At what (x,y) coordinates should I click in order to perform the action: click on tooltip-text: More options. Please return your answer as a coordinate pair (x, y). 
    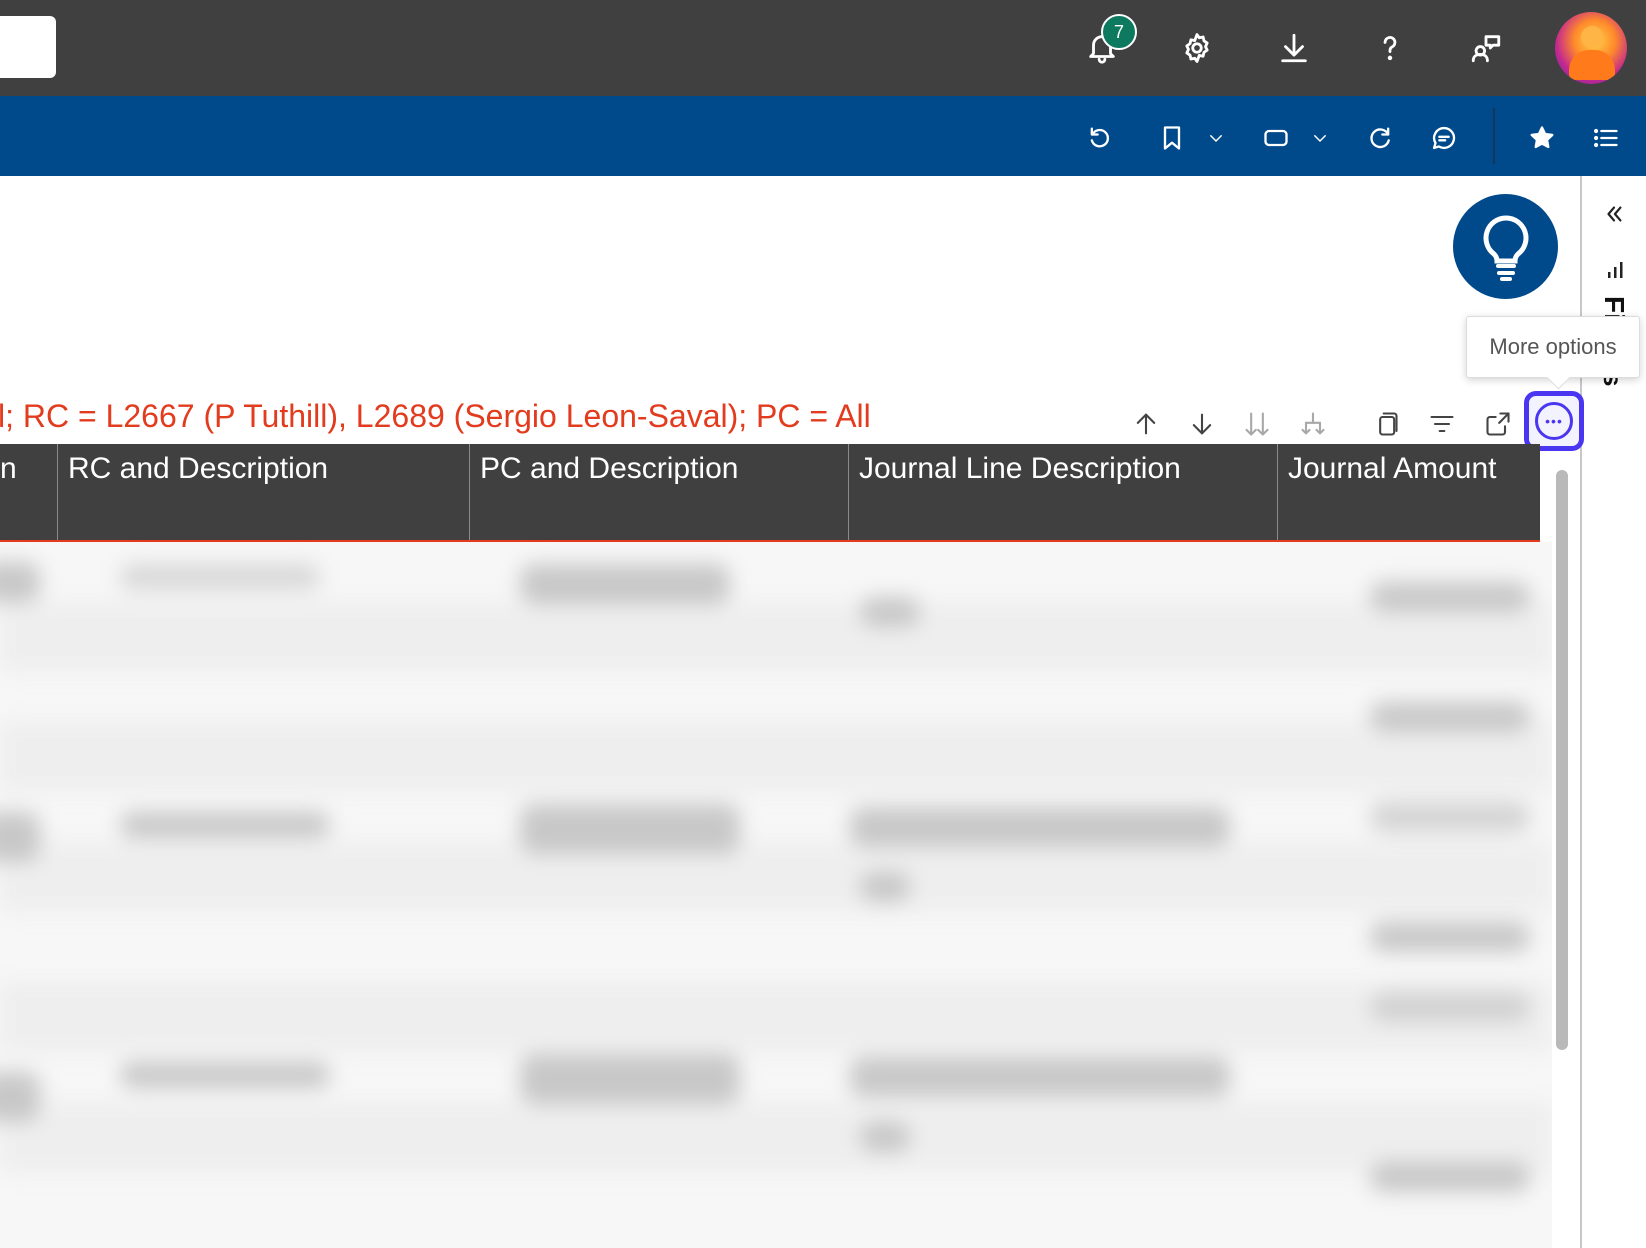
    Looking at the image, I should click on (1553, 346).